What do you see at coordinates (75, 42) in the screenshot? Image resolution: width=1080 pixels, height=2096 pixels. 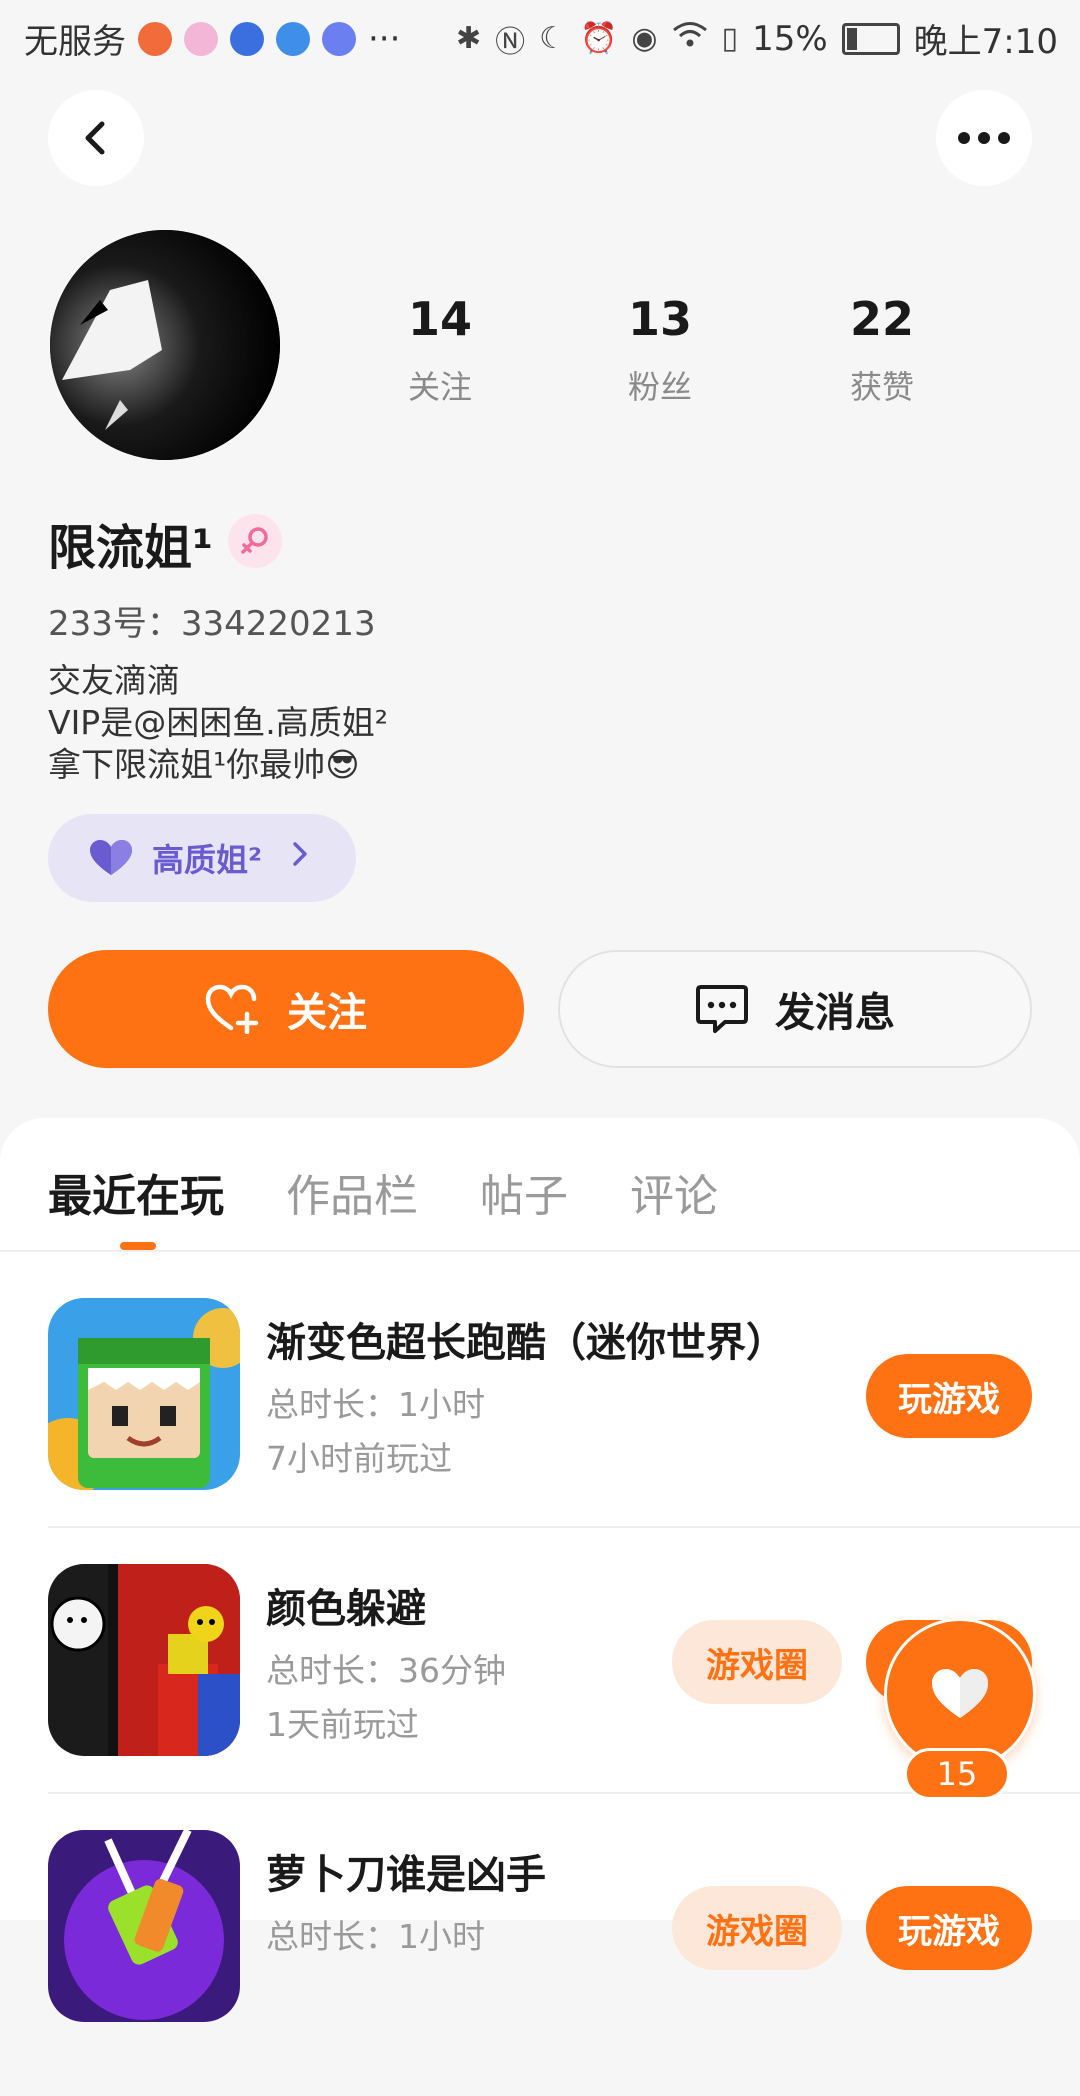 I see `carrier-text: 无服务` at bounding box center [75, 42].